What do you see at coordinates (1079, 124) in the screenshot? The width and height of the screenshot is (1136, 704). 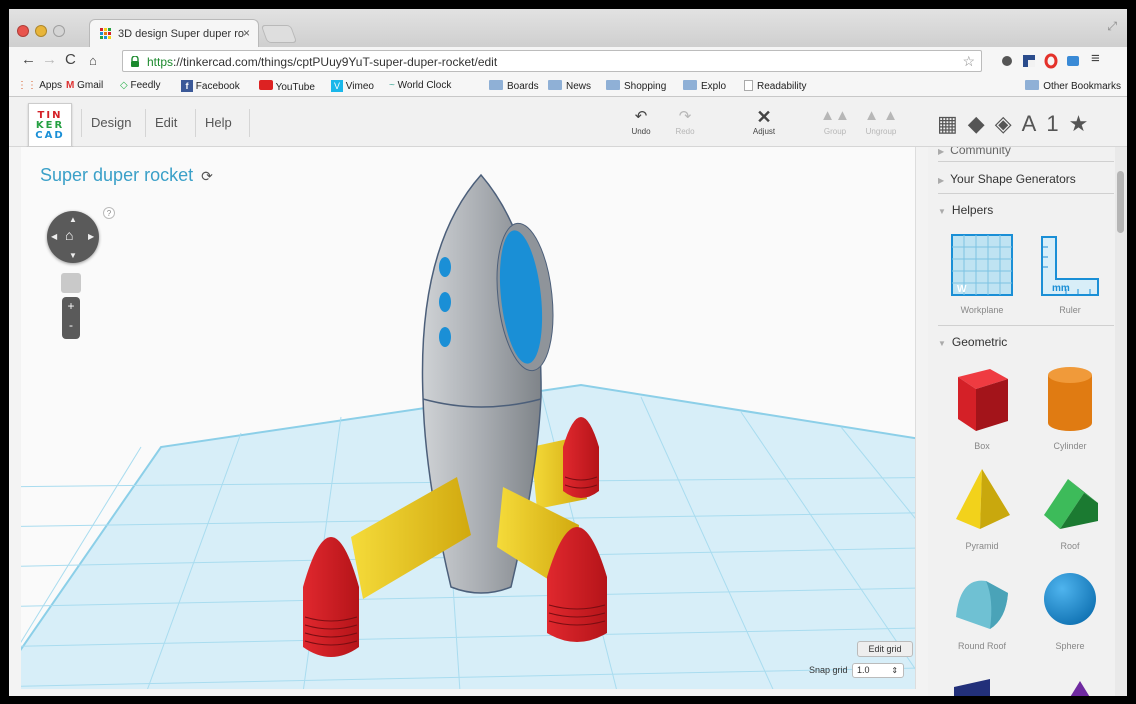 I see `favorites-star-icon: ★` at bounding box center [1079, 124].